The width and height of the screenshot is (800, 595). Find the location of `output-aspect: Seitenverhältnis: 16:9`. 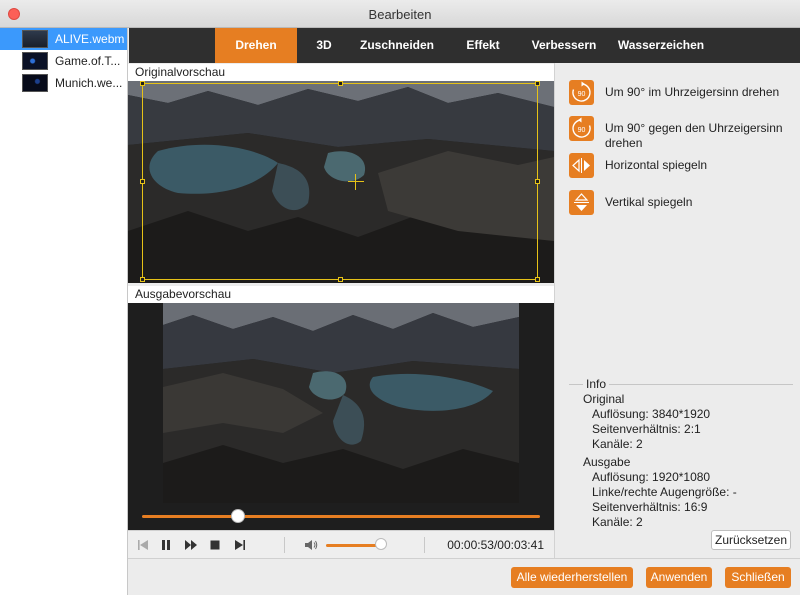

output-aspect: Seitenverhältnis: 16:9 is located at coordinates (650, 507).